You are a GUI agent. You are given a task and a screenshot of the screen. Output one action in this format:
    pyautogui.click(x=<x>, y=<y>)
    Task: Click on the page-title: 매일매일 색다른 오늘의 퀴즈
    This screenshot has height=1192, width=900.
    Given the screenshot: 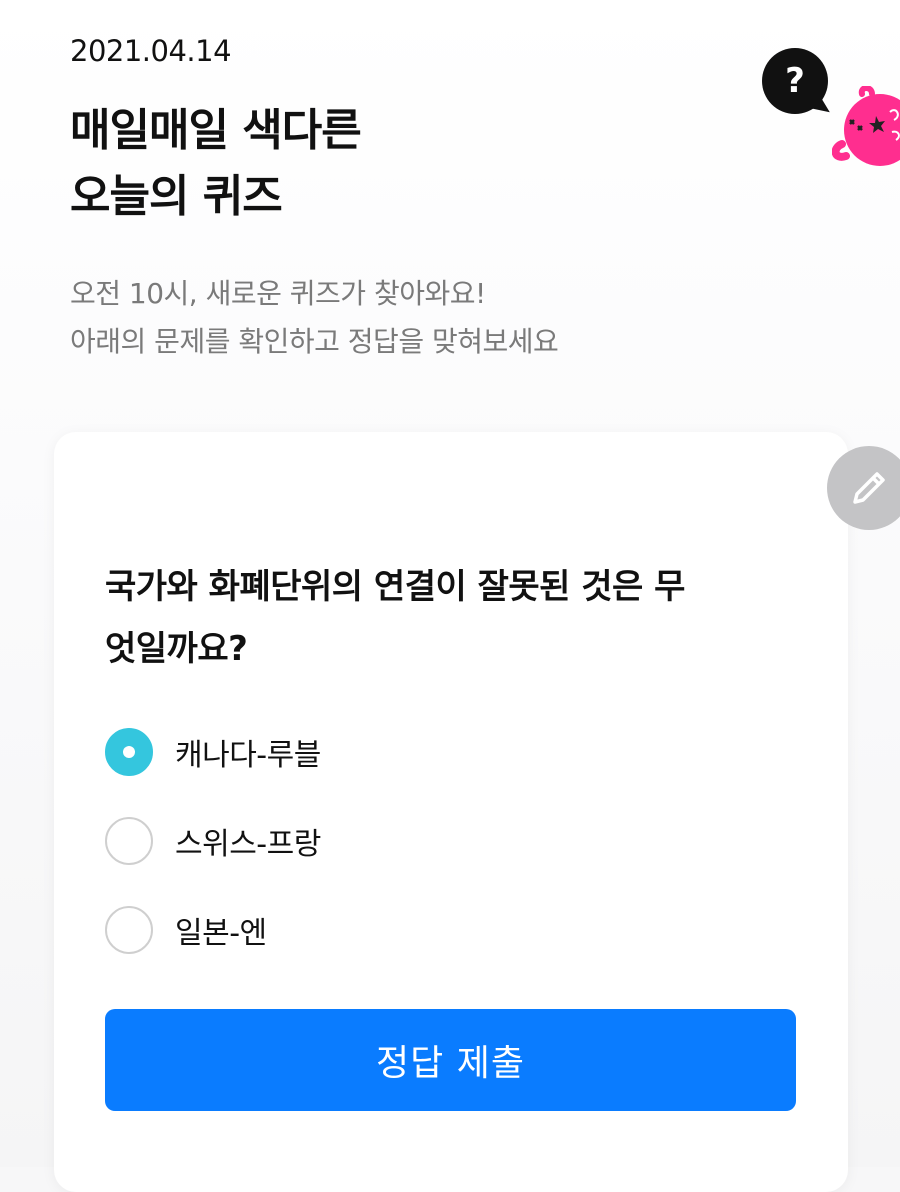 What is the action you would take?
    pyautogui.click(x=216, y=164)
    